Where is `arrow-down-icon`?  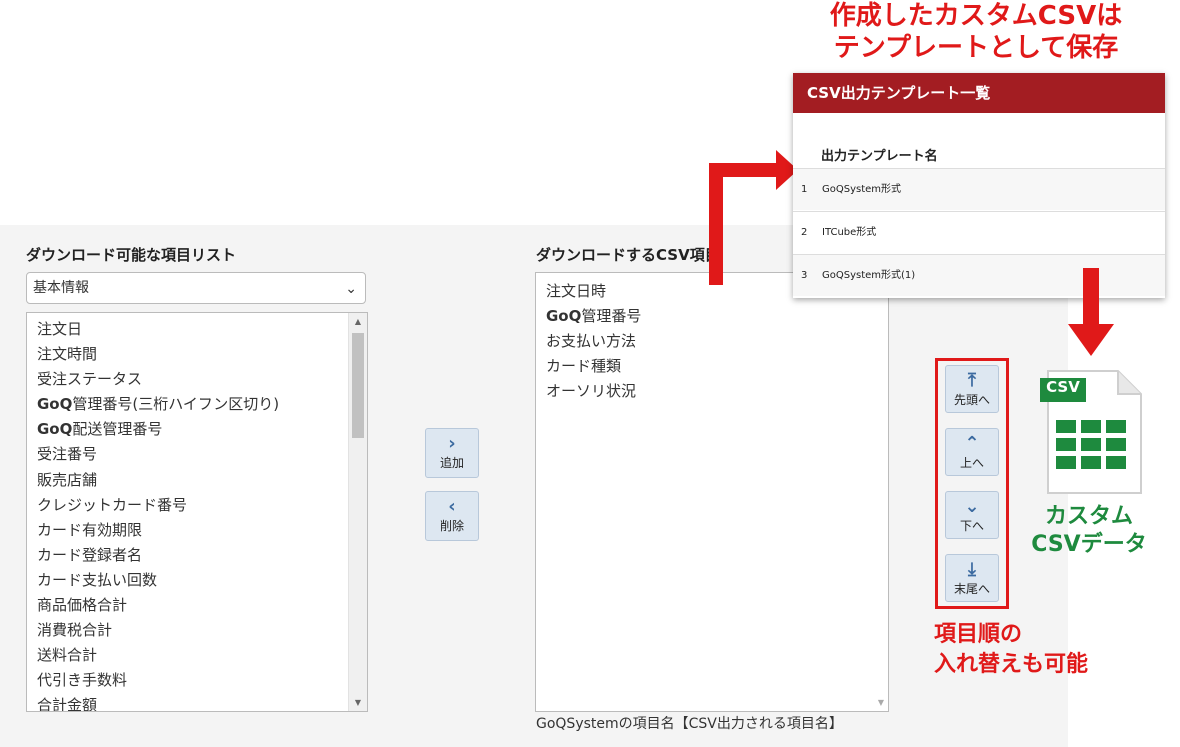
arrow-down-icon is located at coordinates (1091, 312).